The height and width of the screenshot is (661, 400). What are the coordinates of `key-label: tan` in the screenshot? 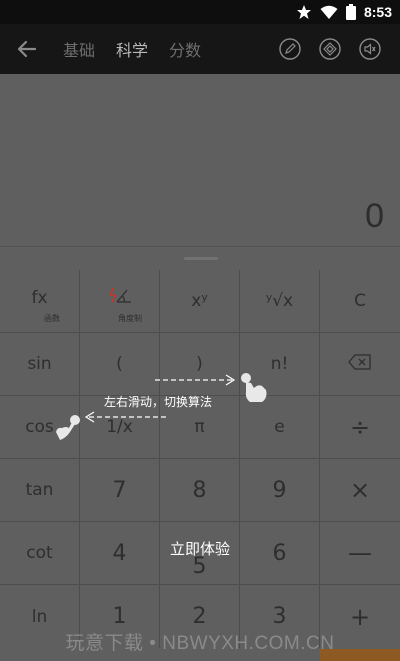 It's located at (39, 490).